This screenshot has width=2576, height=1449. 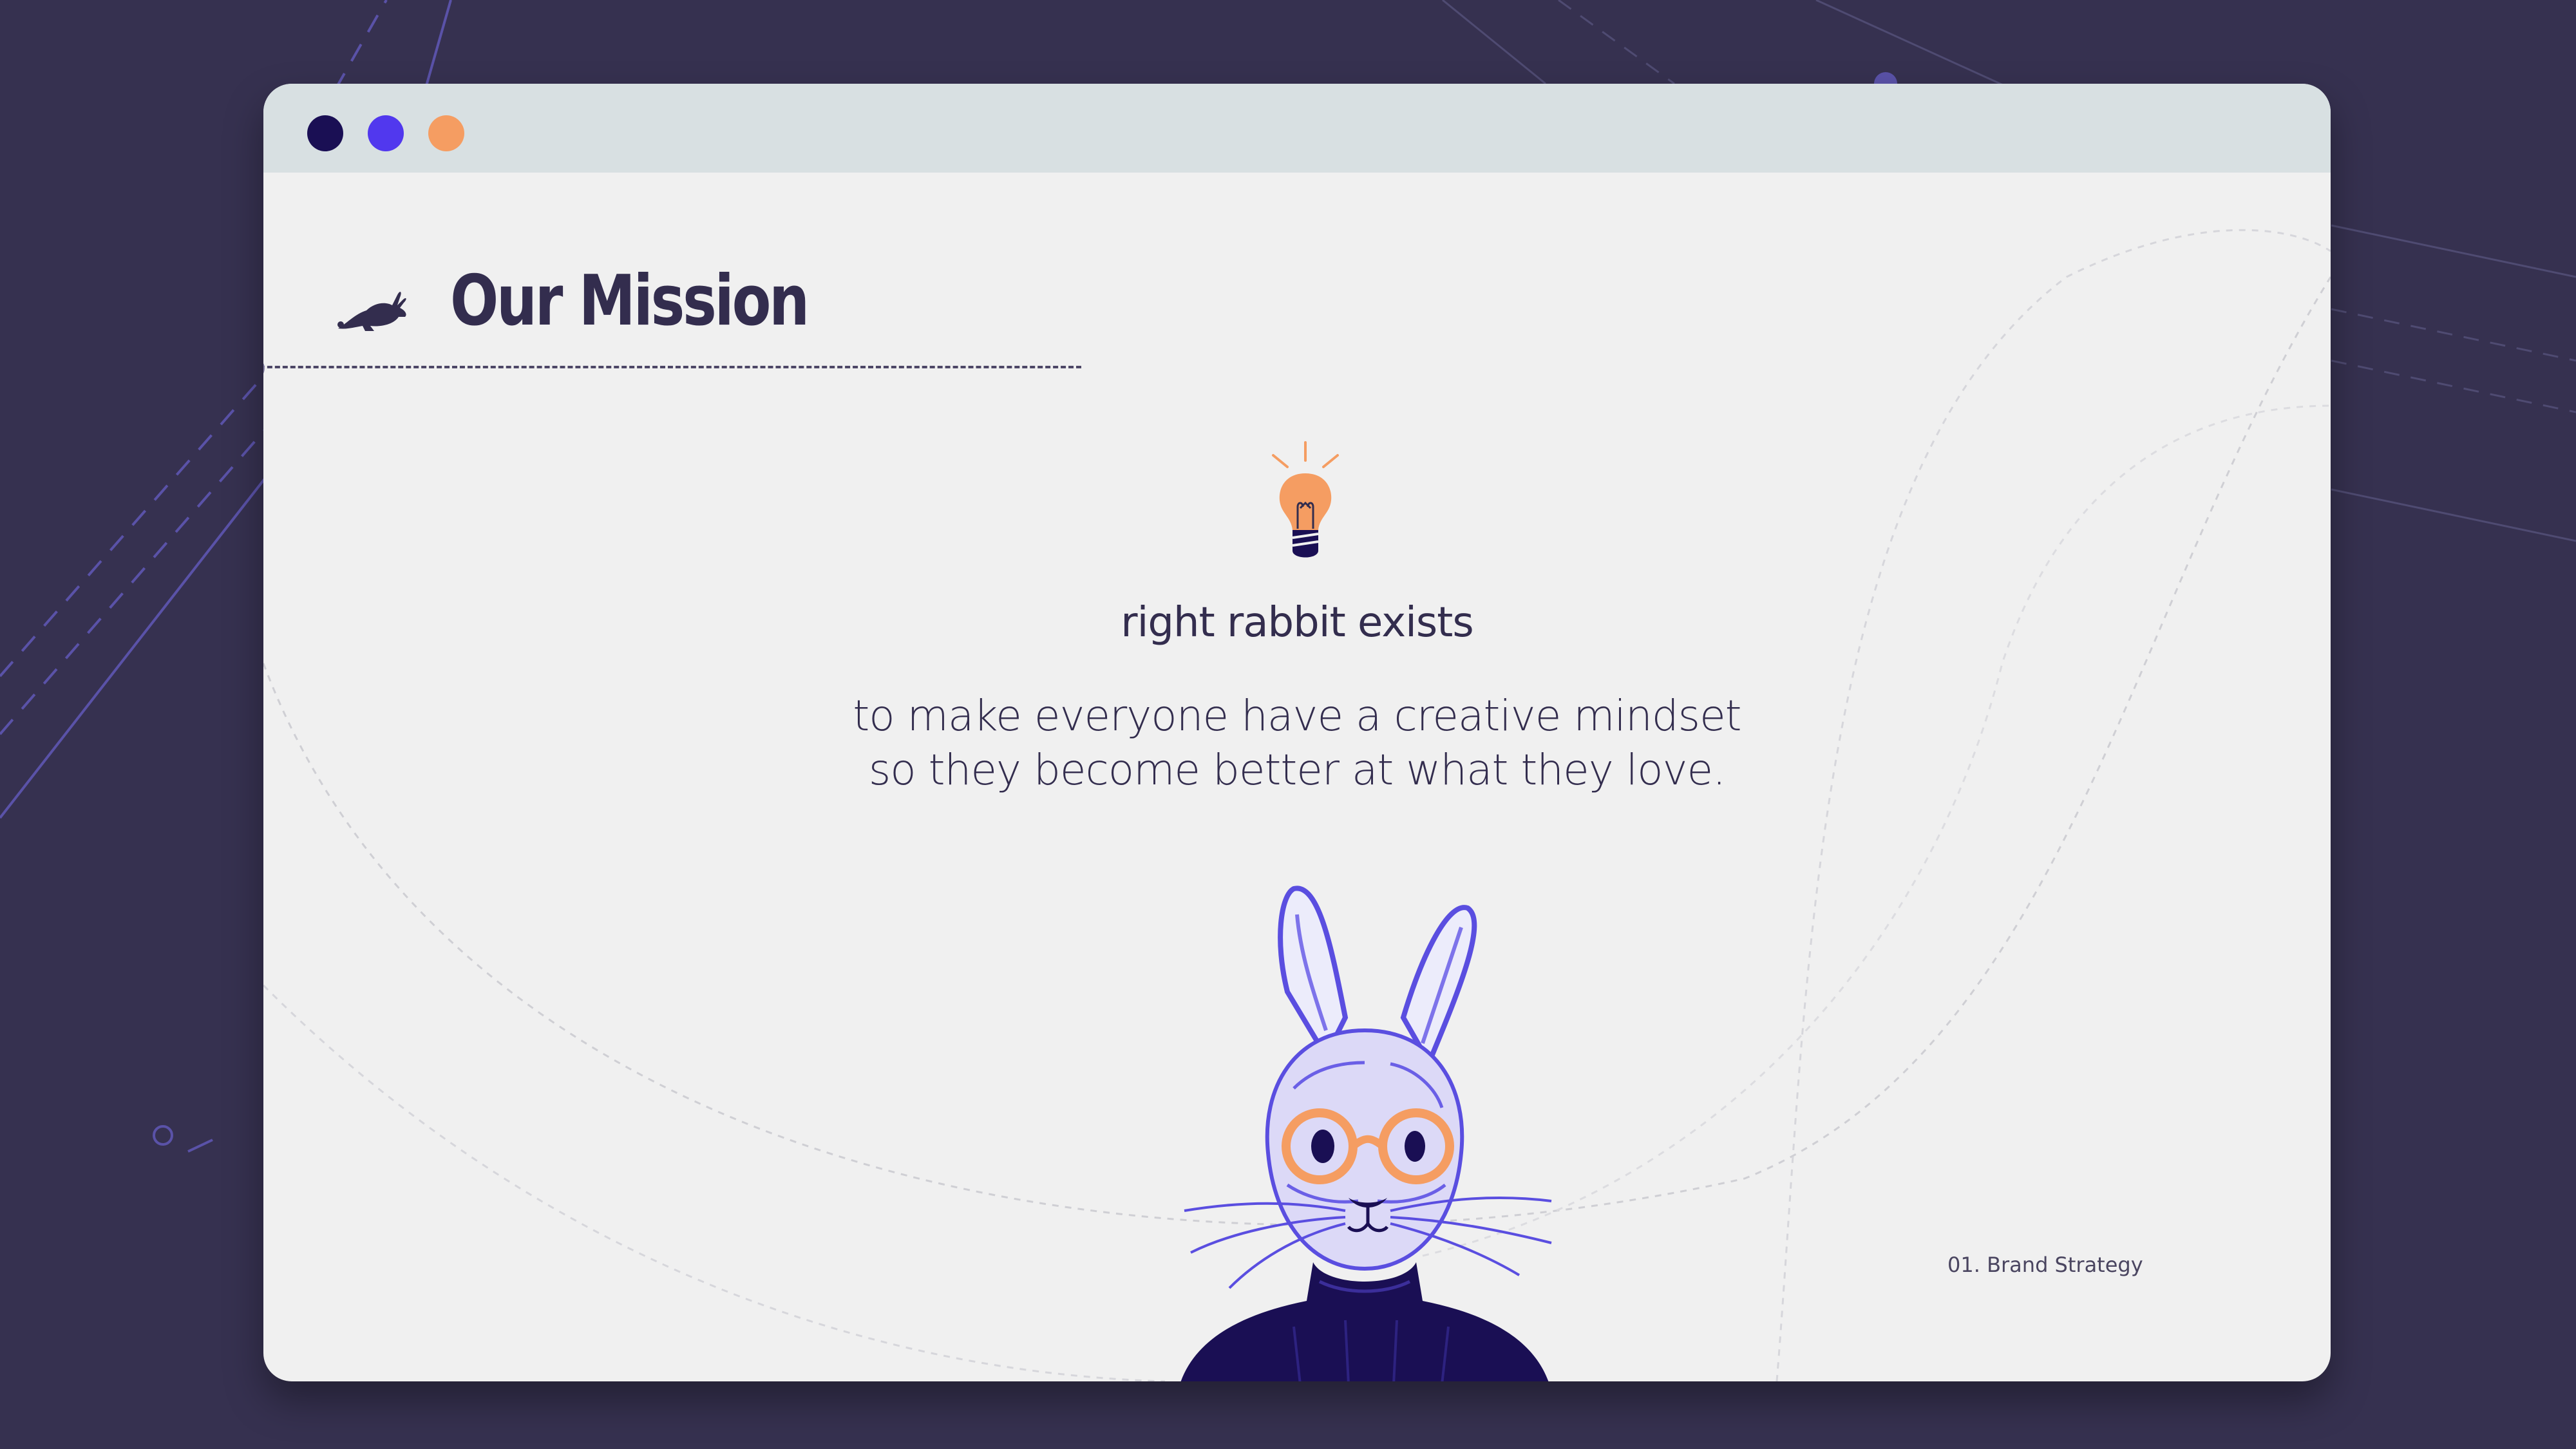 I want to click on mission-line: to make everyone have a creative mindset, so click(x=1297, y=716).